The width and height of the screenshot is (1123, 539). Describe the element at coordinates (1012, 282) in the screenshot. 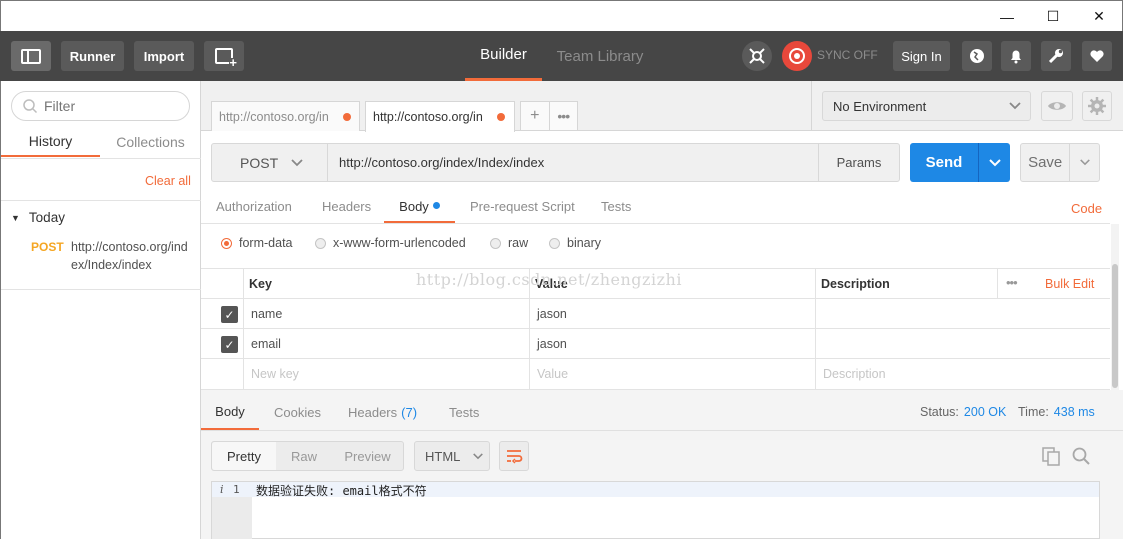

I see `more-options-icon: •••` at that location.